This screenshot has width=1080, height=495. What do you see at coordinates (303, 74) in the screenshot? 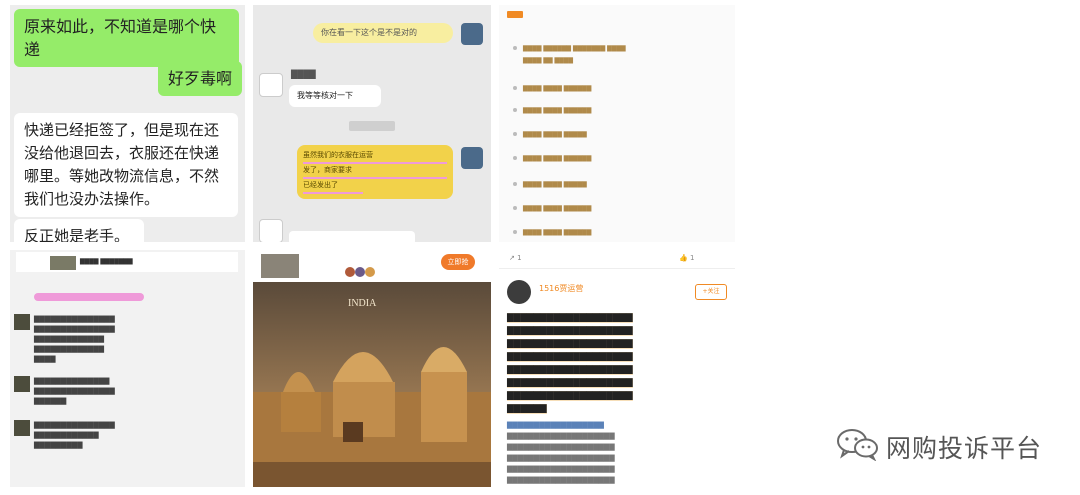
I see `username-blurred: ████` at bounding box center [303, 74].